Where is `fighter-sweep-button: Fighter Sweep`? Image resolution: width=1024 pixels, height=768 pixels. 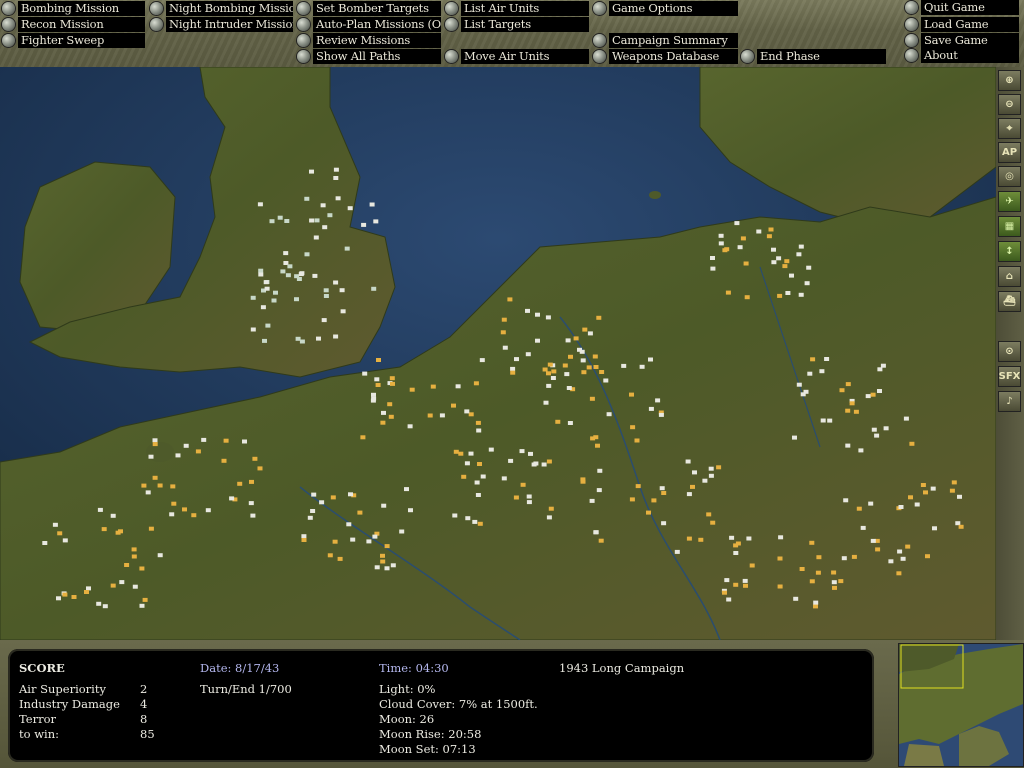
fighter-sweep-button: Fighter Sweep is located at coordinates (73, 40).